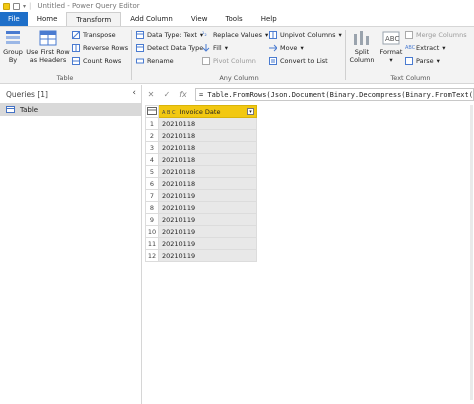 The height and width of the screenshot is (404, 474). Describe the element at coordinates (250, 111) in the screenshot. I see `column-filter-dropdown-icon: ▾` at that location.